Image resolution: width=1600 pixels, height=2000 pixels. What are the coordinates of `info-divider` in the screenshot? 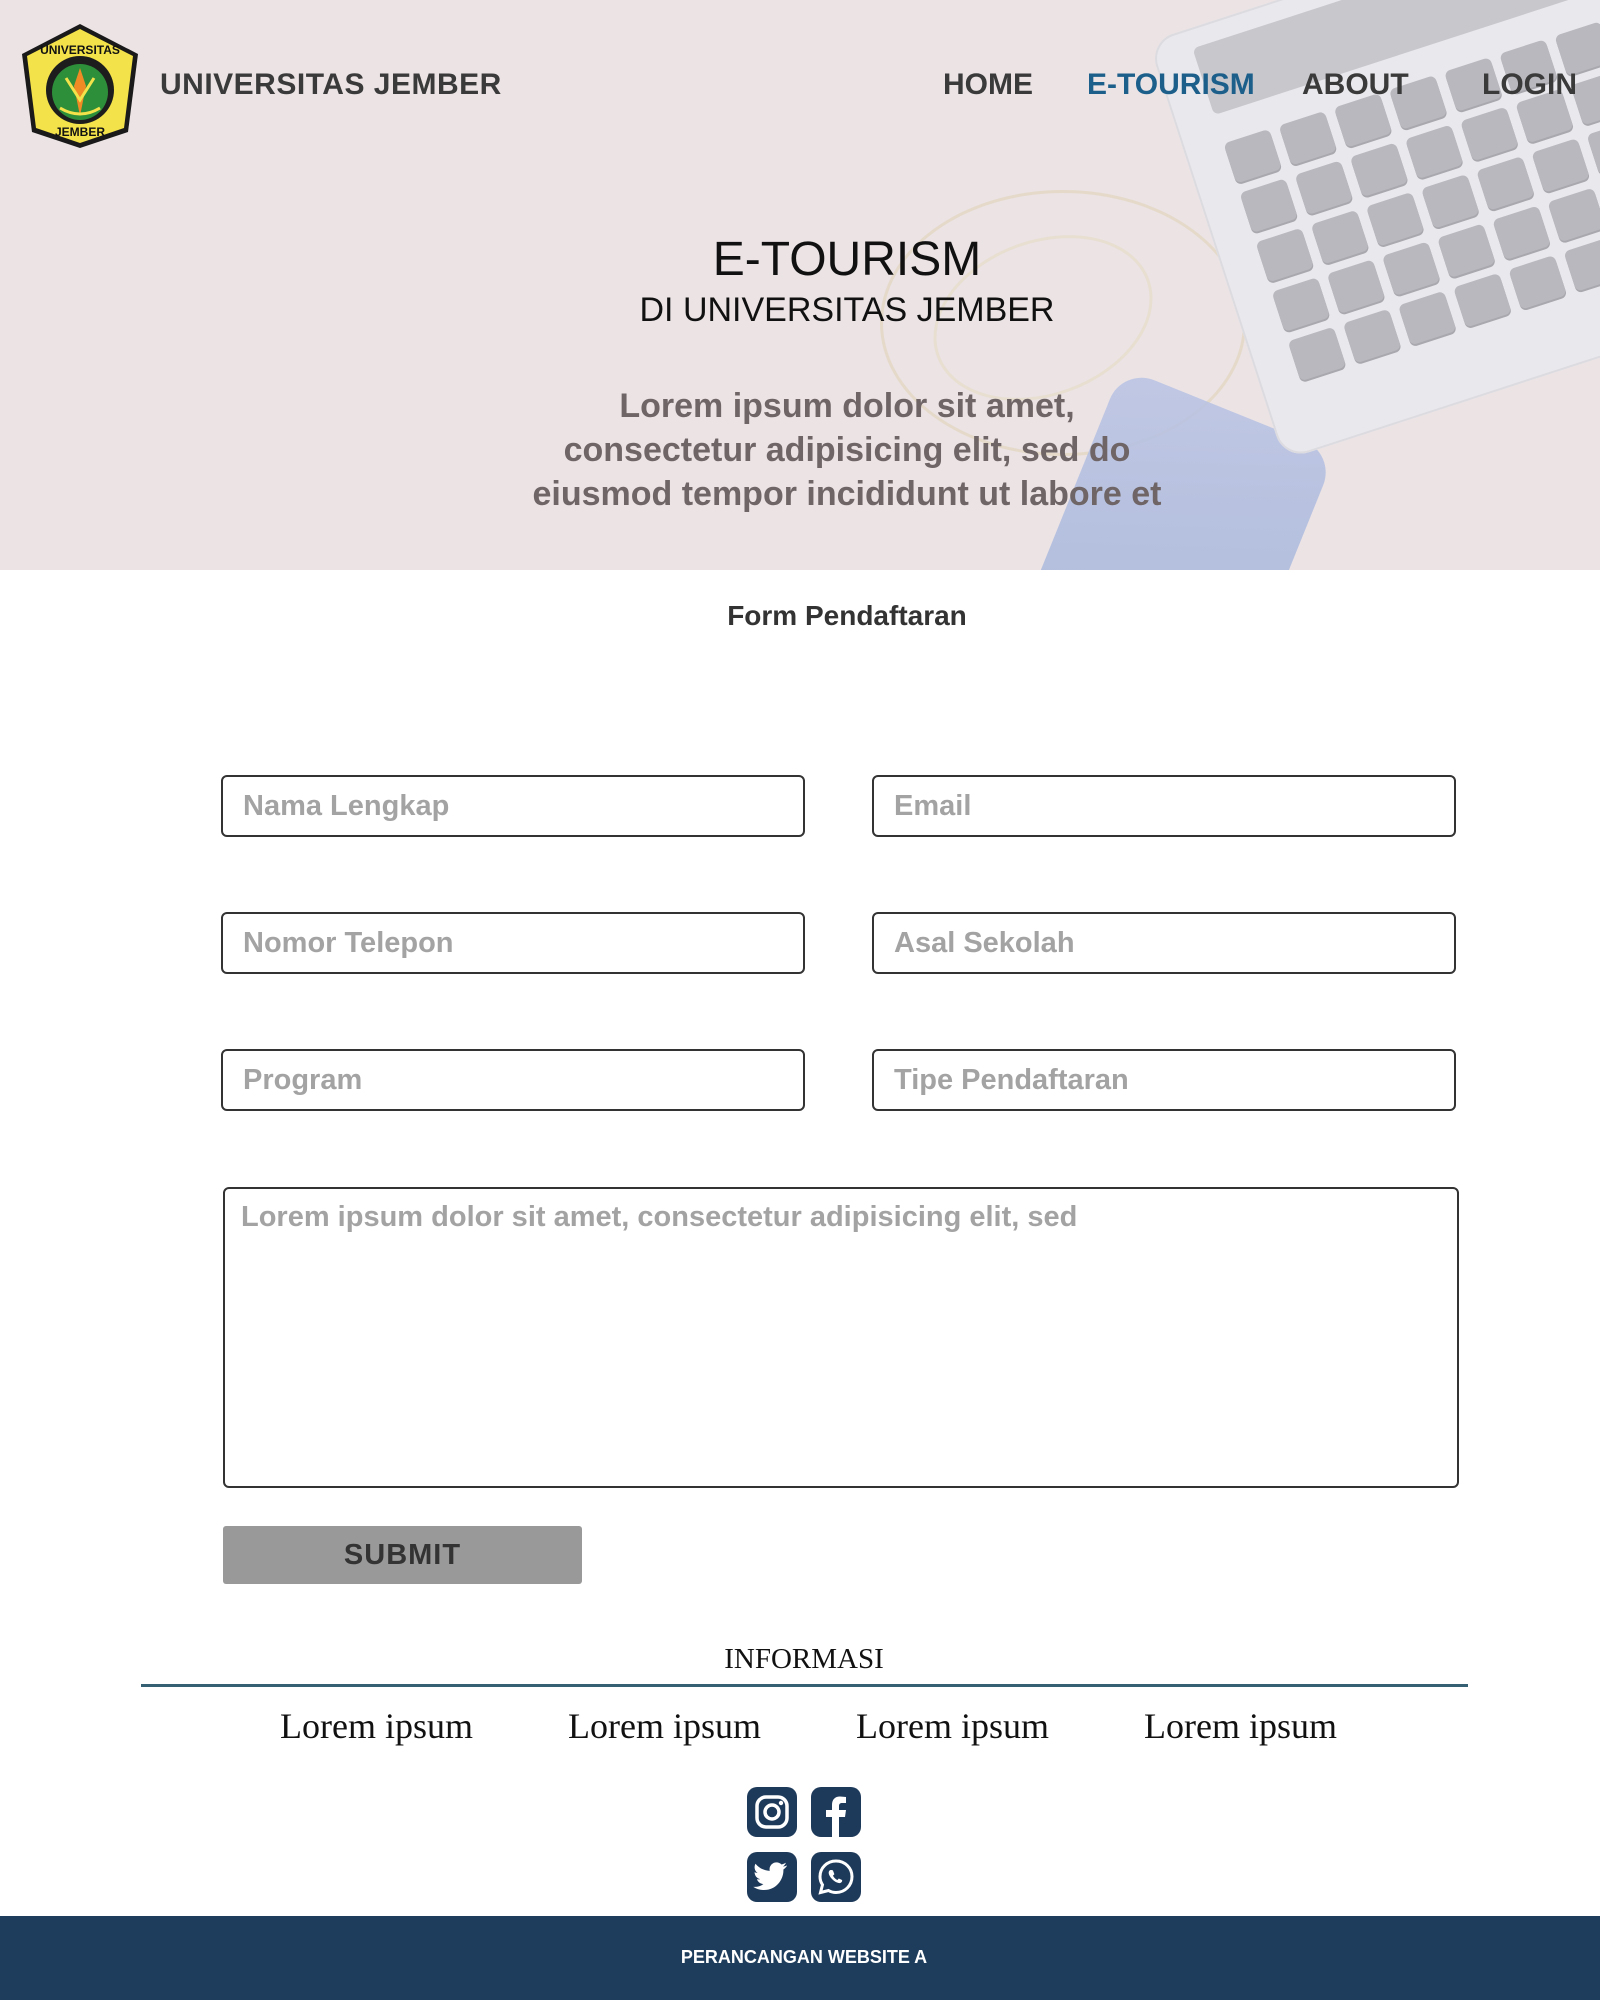 It's located at (804, 1685).